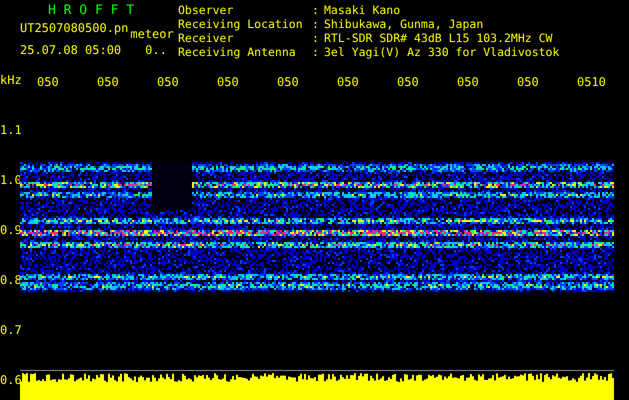  I want to click on info-label: Receiving Location, so click(241, 25).